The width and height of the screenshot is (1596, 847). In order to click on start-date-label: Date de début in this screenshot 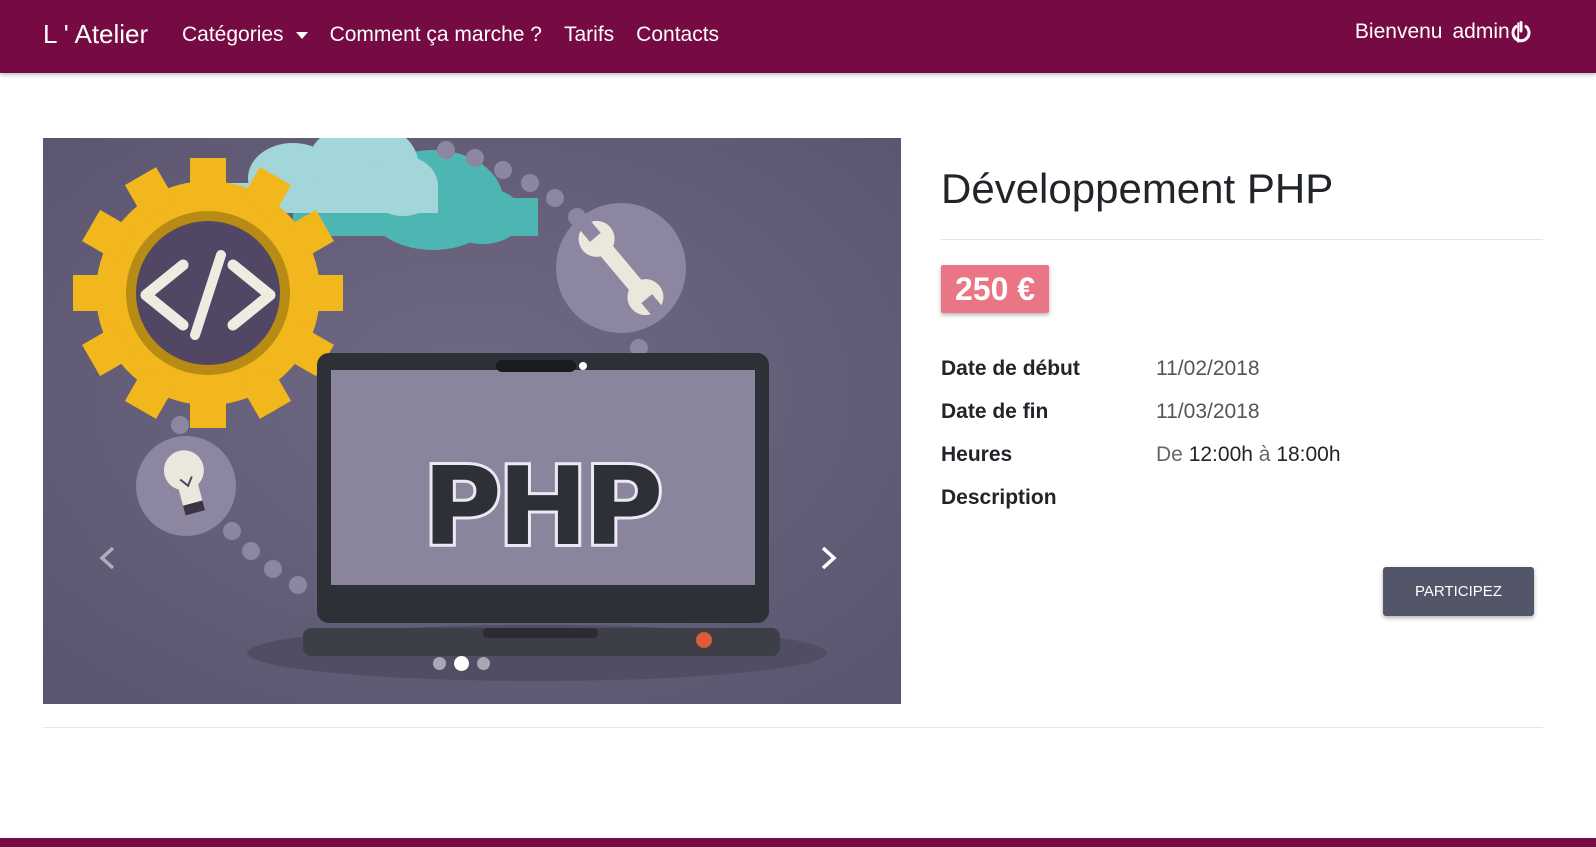, I will do `click(1010, 368)`.